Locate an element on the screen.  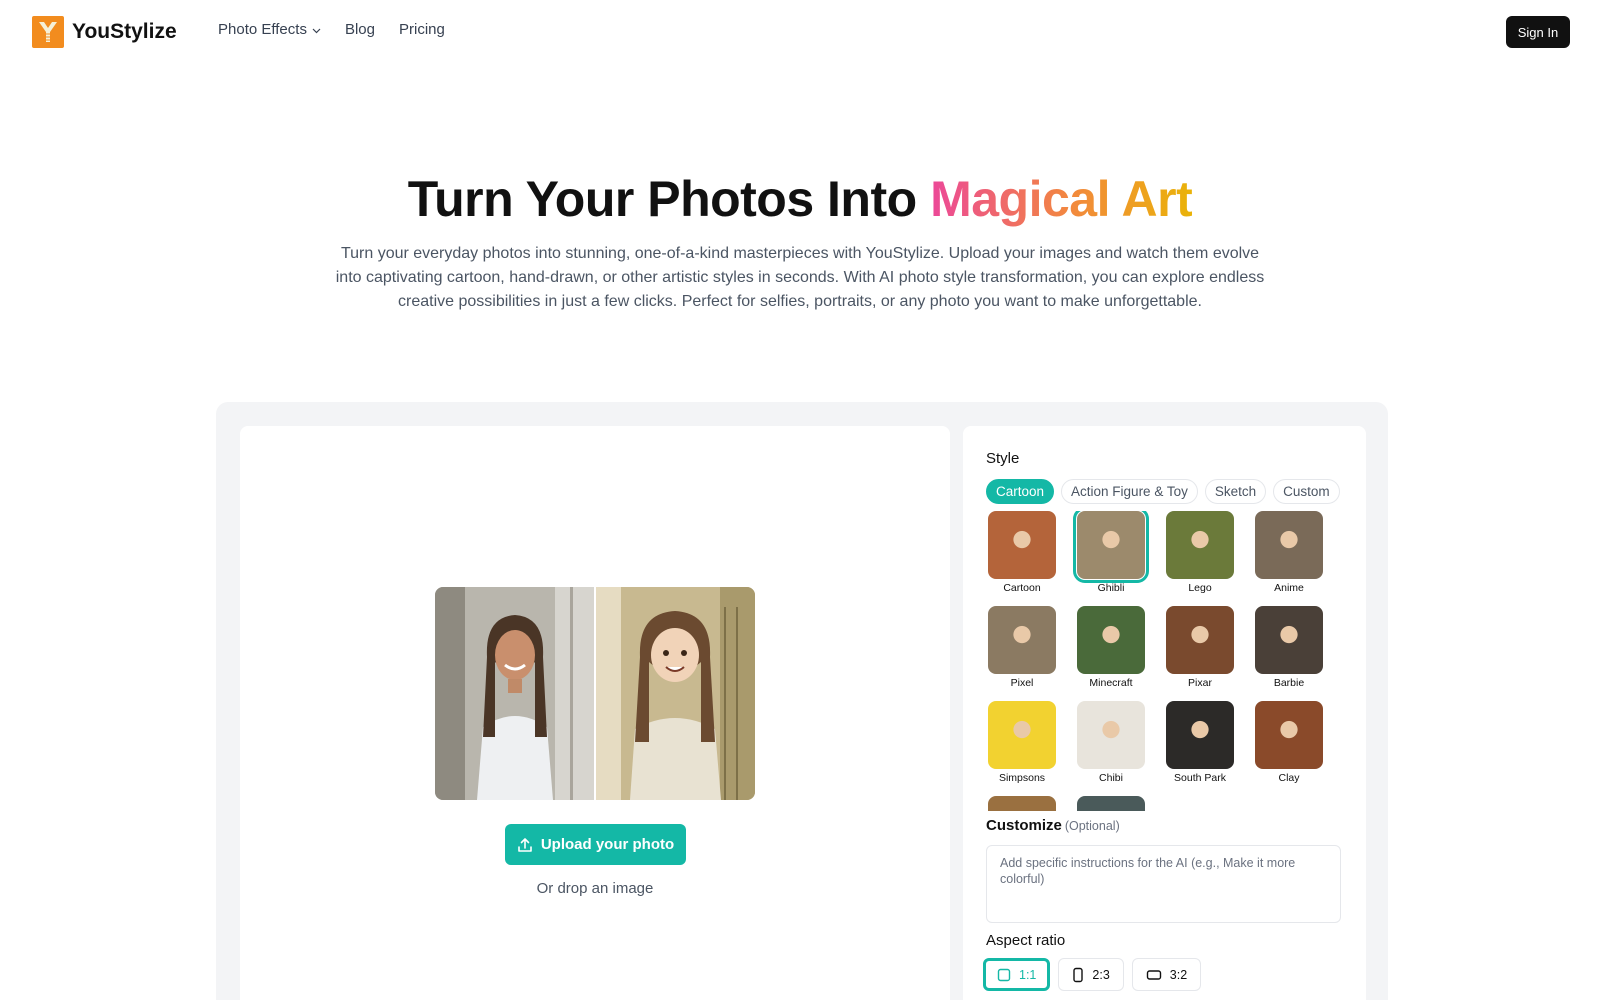
nav-photo-effects-label: Photo Effects is located at coordinates (262, 29).